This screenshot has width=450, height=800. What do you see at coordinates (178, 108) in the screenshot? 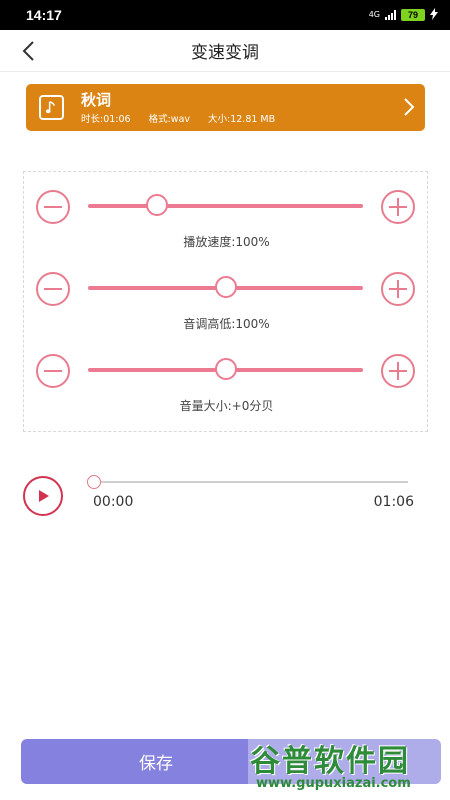
I see `music-info: 秋词 时长:01:06 格式:wav 大小:12.81 MB` at bounding box center [178, 108].